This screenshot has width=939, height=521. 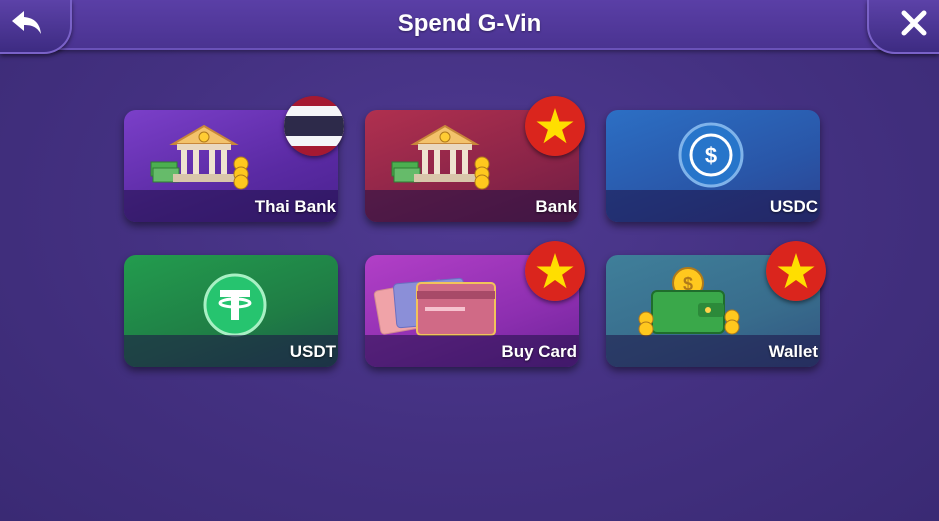 I want to click on option-usdt: USDT, so click(x=231, y=311).